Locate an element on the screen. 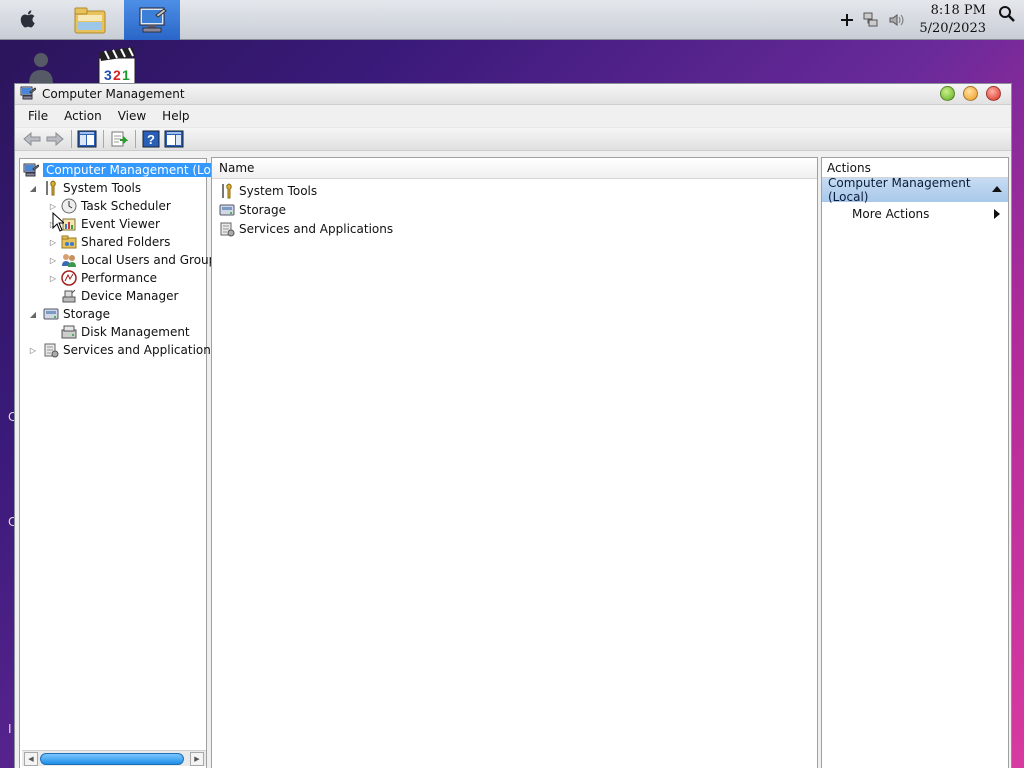 The image size is (1024, 768). tree-label: Computer Management (Local is located at coordinates (137, 170).